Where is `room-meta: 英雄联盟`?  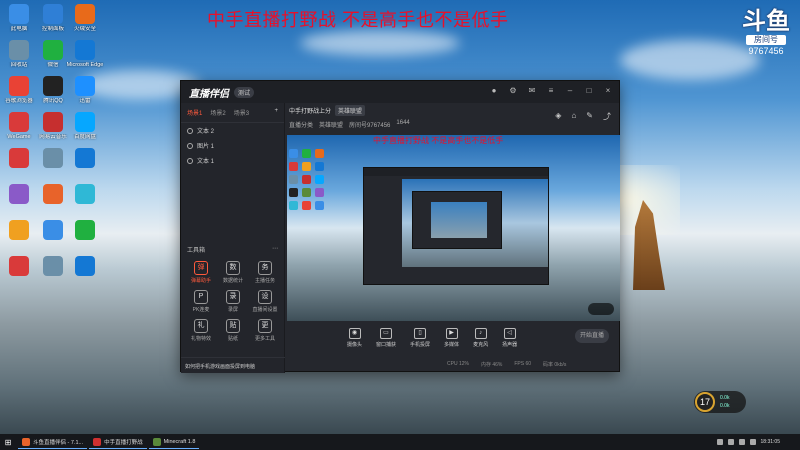 room-meta: 英雄联盟 is located at coordinates (331, 124).